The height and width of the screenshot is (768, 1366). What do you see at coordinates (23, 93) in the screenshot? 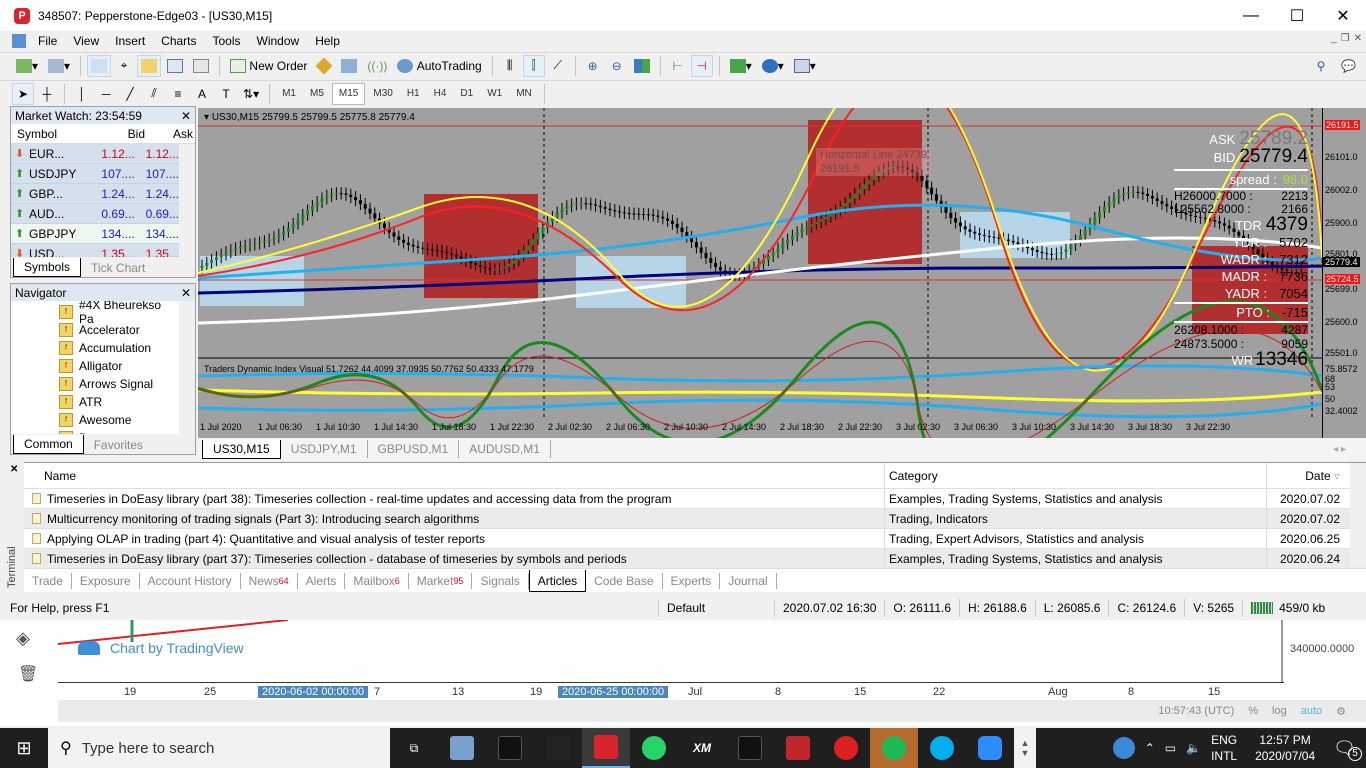
I see `cursor-tool: ➤` at bounding box center [23, 93].